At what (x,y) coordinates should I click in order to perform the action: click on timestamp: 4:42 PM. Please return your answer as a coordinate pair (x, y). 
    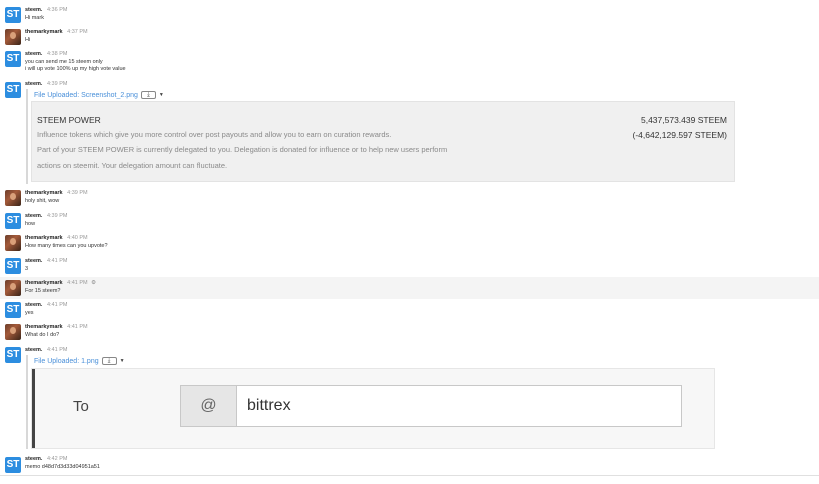
    Looking at the image, I should click on (57, 459).